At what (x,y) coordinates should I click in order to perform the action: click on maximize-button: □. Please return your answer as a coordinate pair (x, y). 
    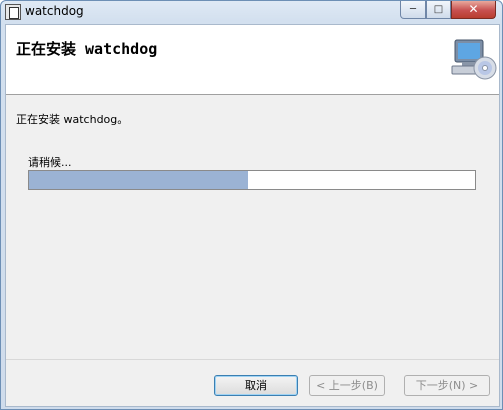
    Looking at the image, I should click on (438, 10).